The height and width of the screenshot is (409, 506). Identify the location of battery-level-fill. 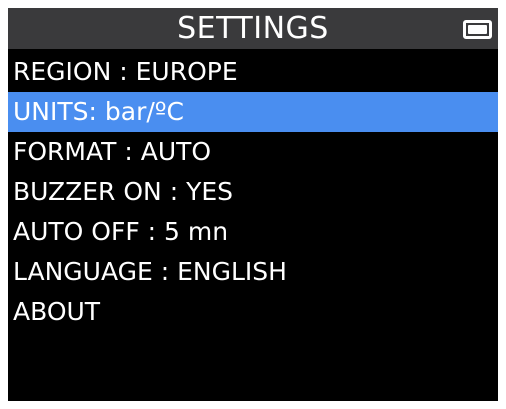
(477, 29).